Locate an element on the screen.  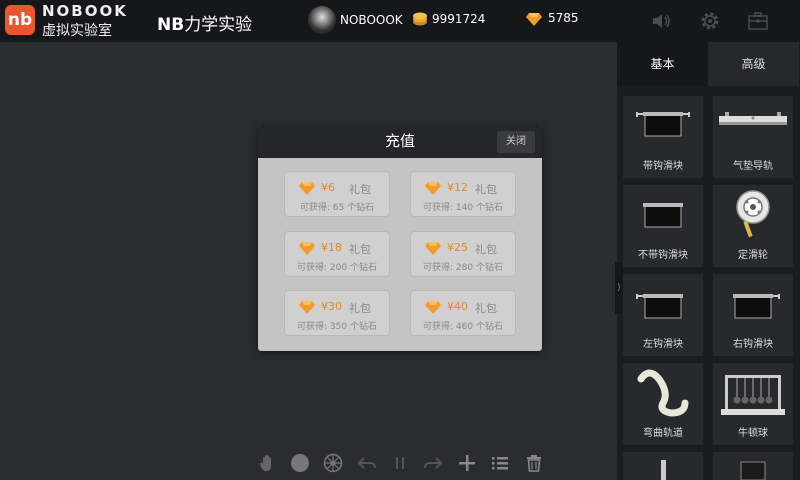
package-button: ¥40 礼包 可获得: 460 个钻石 is located at coordinates (463, 313).